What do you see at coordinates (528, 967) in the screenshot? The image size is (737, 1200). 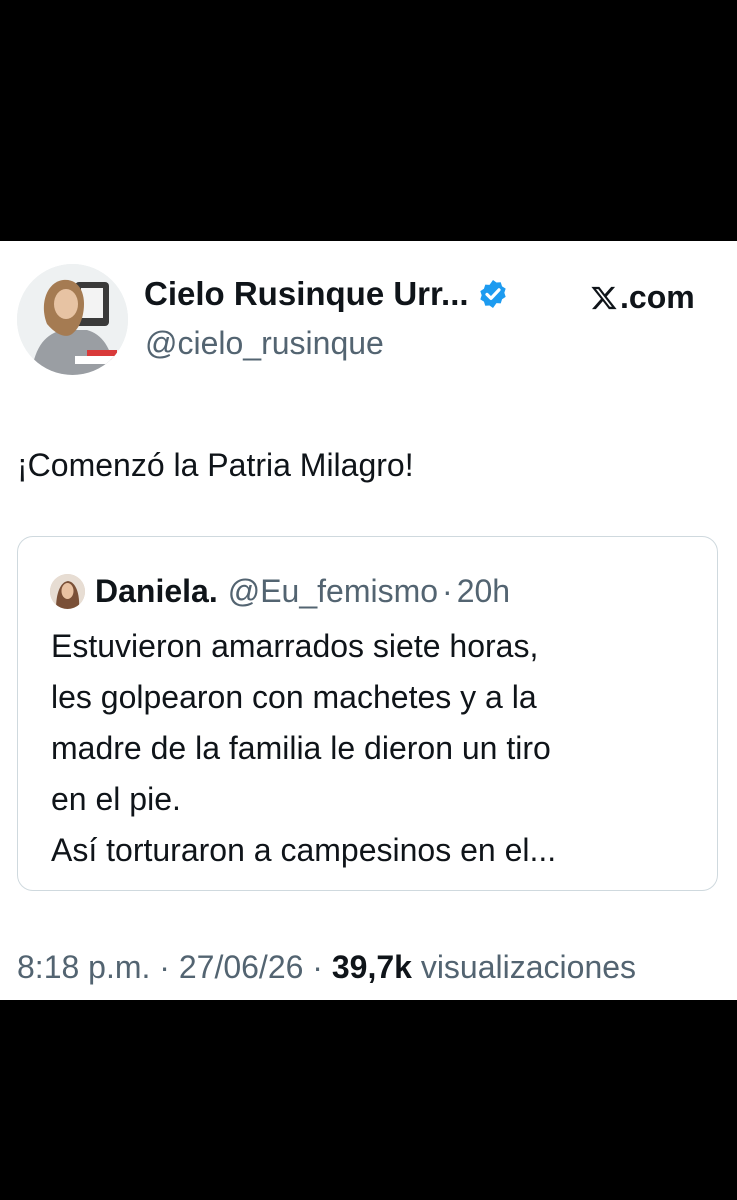 I see `views-label: visualizaciones` at bounding box center [528, 967].